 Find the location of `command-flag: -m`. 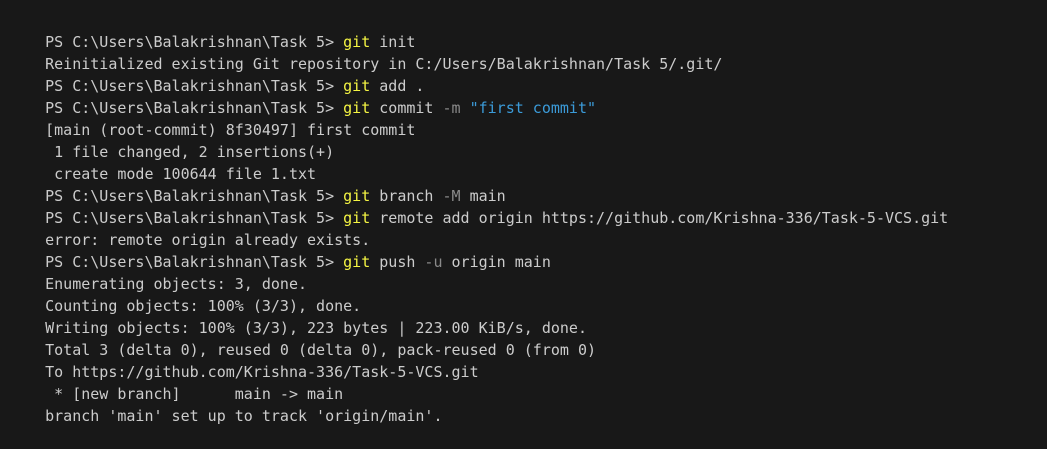

command-flag: -m is located at coordinates (451, 108).